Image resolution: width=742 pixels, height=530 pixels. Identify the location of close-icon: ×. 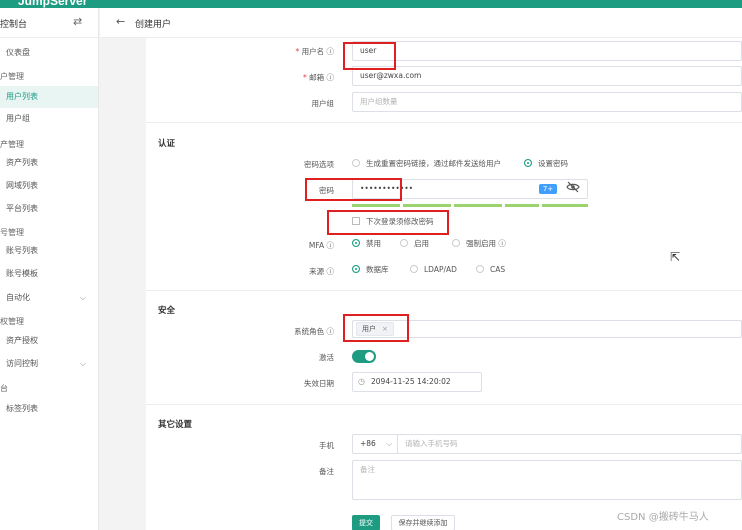
(385, 329).